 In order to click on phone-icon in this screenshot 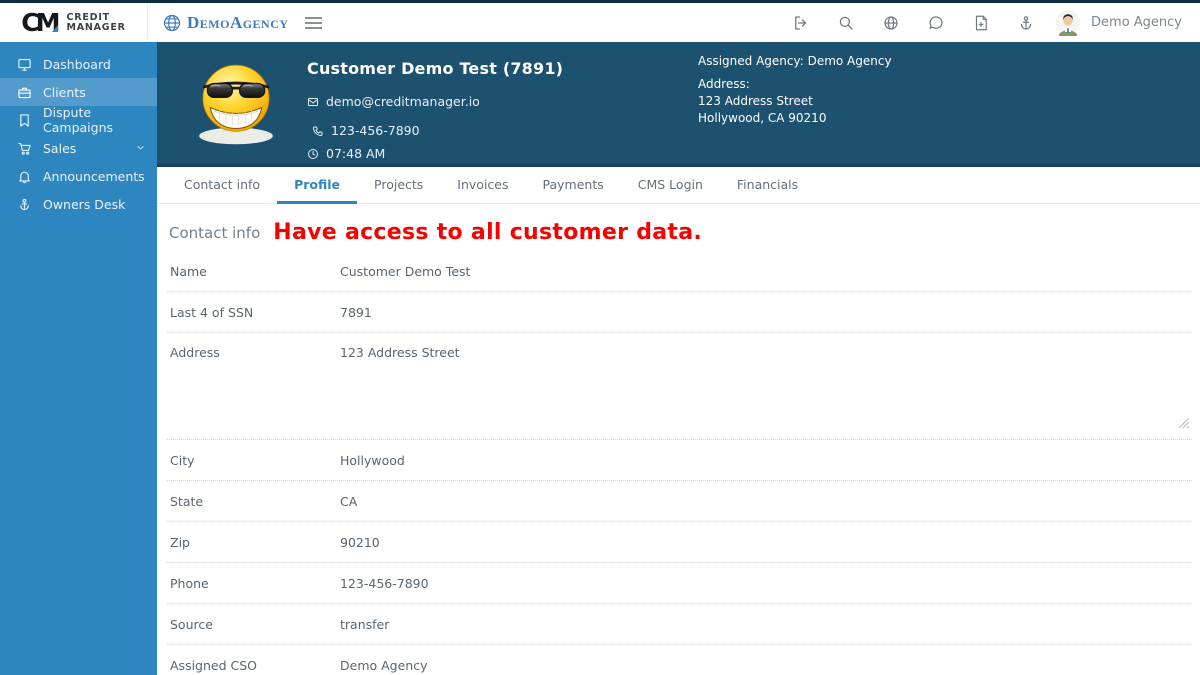, I will do `click(318, 131)`.